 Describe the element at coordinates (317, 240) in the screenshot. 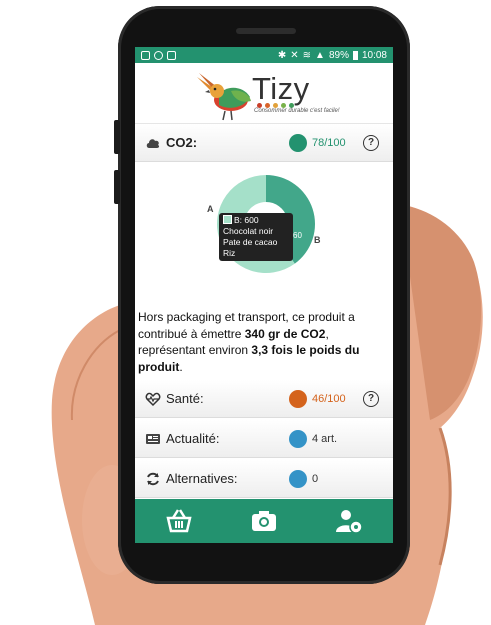

I see `slice-label-b: B` at that location.